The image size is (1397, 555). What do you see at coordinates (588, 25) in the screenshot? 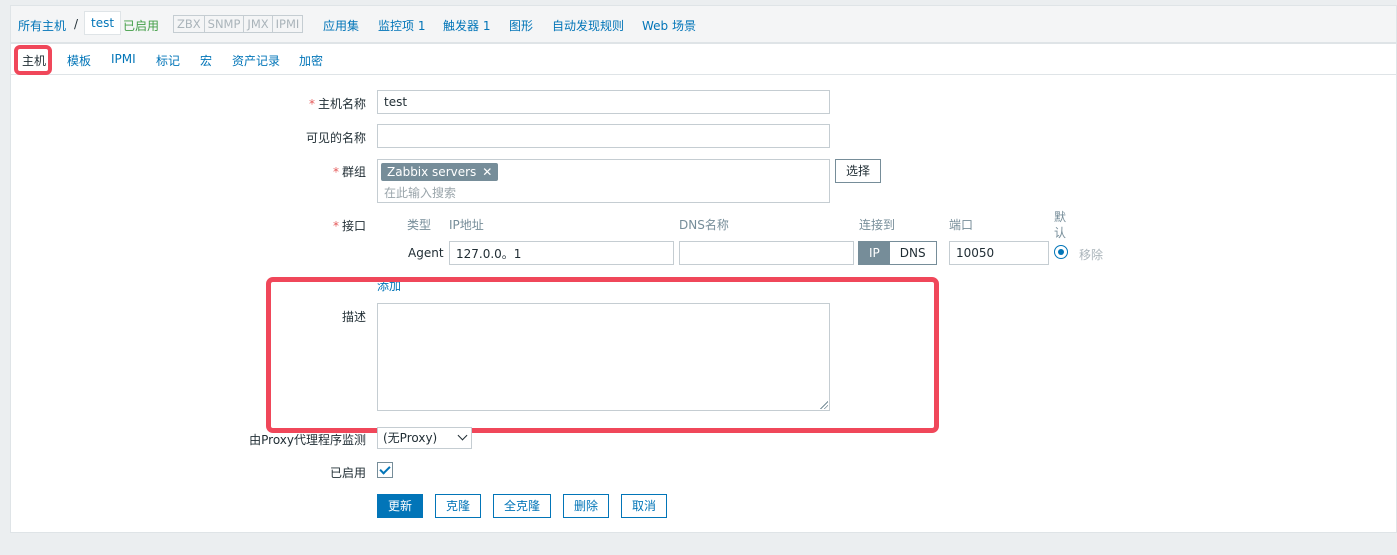
I see `nav-discovery-rules: 自动发现规则` at bounding box center [588, 25].